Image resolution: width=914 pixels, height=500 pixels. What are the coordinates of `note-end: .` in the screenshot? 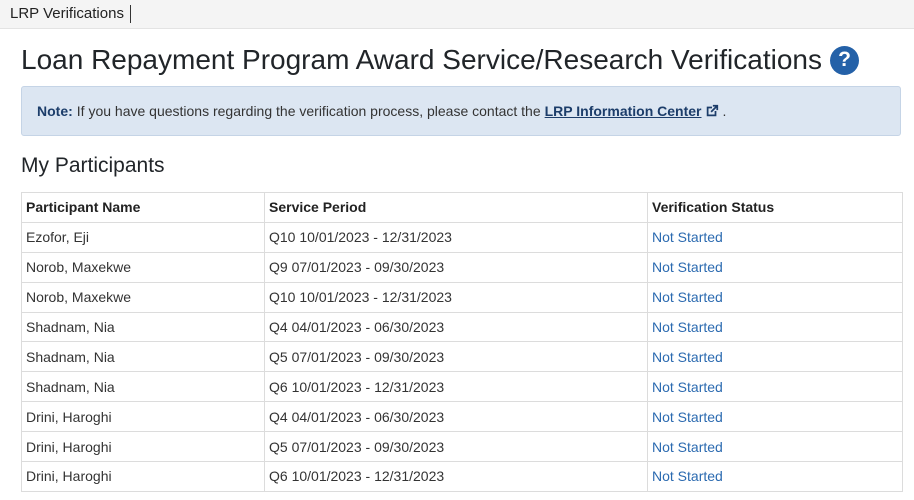 It's located at (724, 111).